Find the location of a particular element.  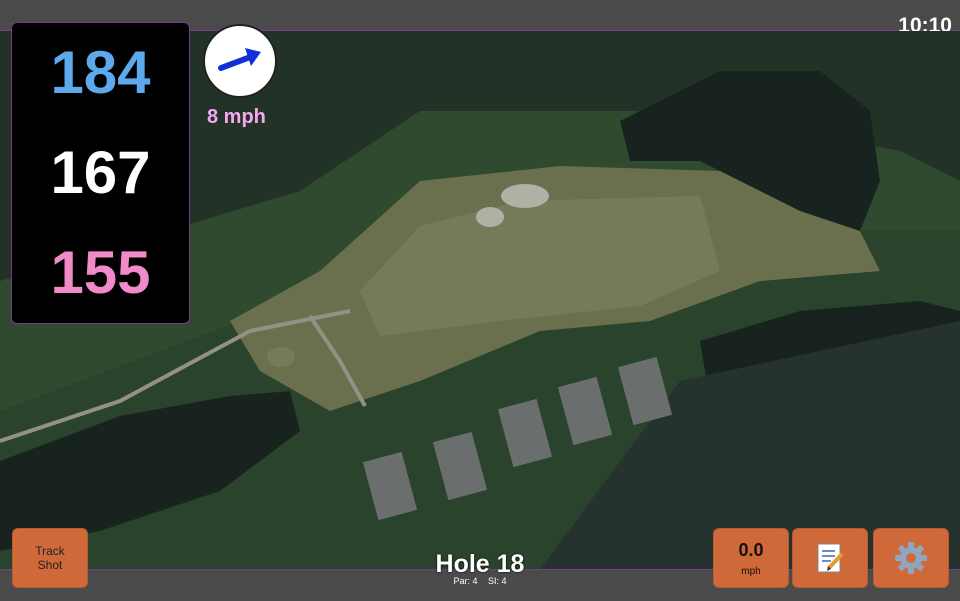

hole-si: SI: 4 is located at coordinates (497, 581).